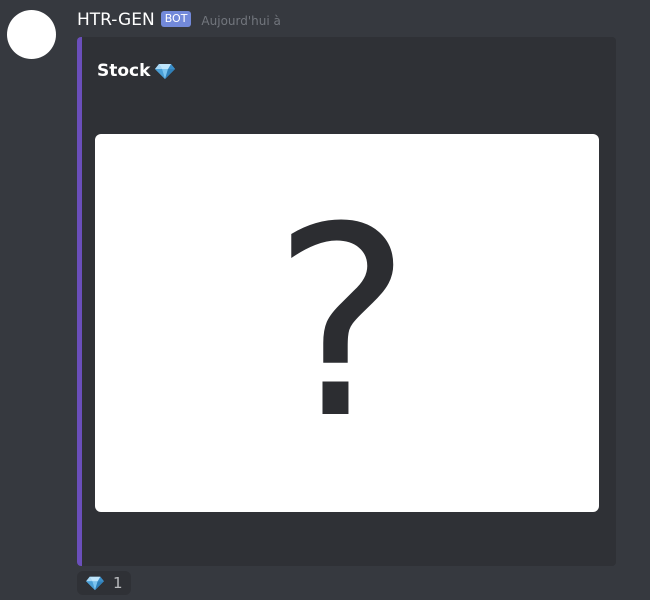 The width and height of the screenshot is (650, 600). Describe the element at coordinates (116, 20) in the screenshot. I see `author-name: HTR-GEN` at that location.